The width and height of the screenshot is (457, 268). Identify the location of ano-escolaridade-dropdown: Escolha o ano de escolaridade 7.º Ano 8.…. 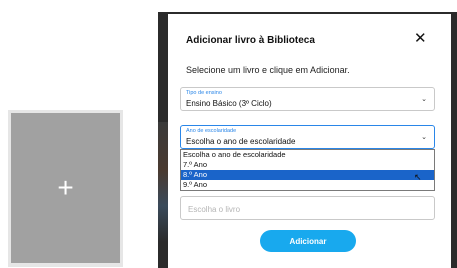
(307, 170).